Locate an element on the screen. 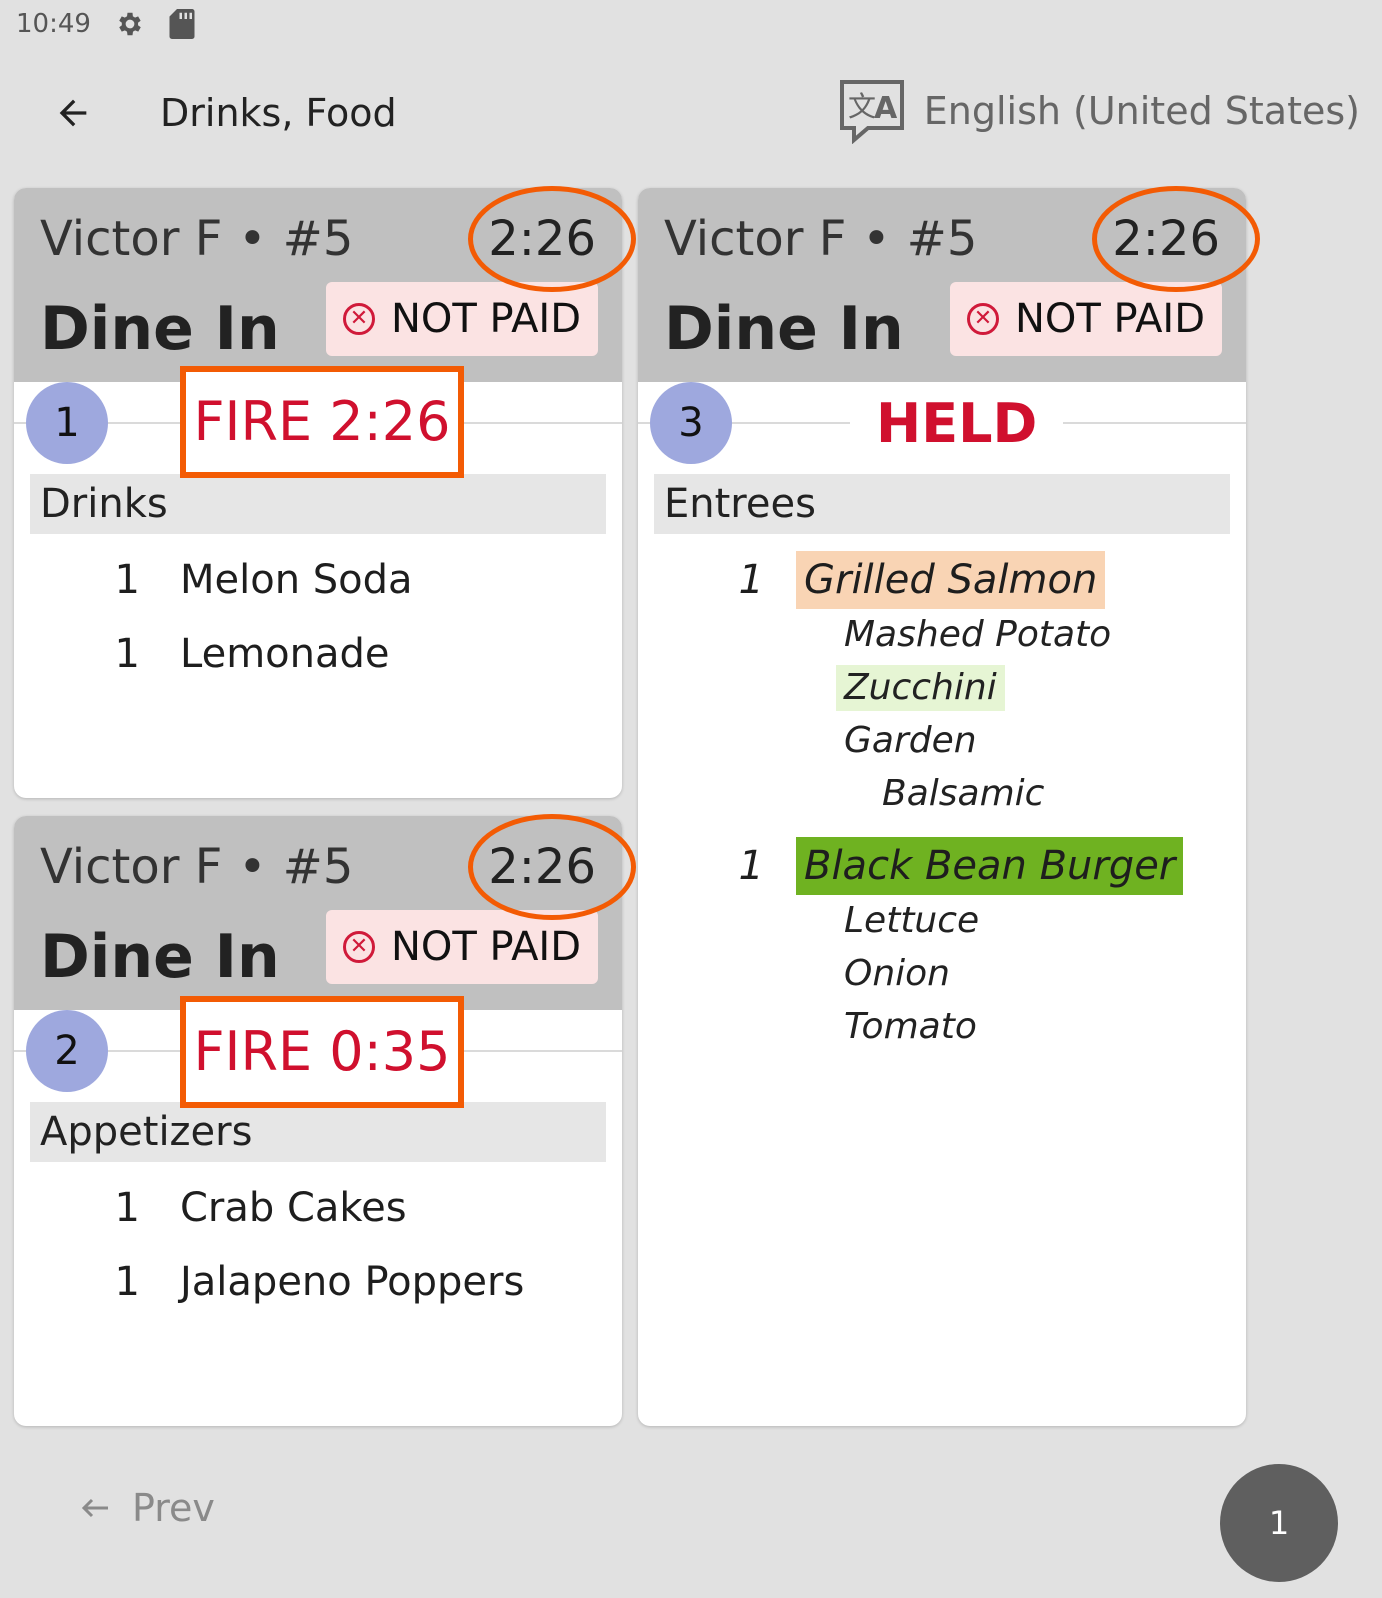  back-button is located at coordinates (73, 113).